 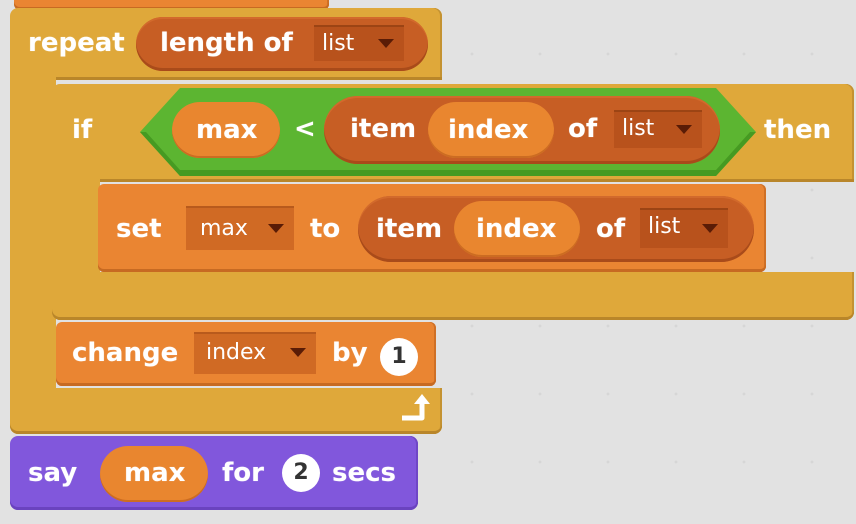 What do you see at coordinates (139, 229) in the screenshot?
I see `set-label: set` at bounding box center [139, 229].